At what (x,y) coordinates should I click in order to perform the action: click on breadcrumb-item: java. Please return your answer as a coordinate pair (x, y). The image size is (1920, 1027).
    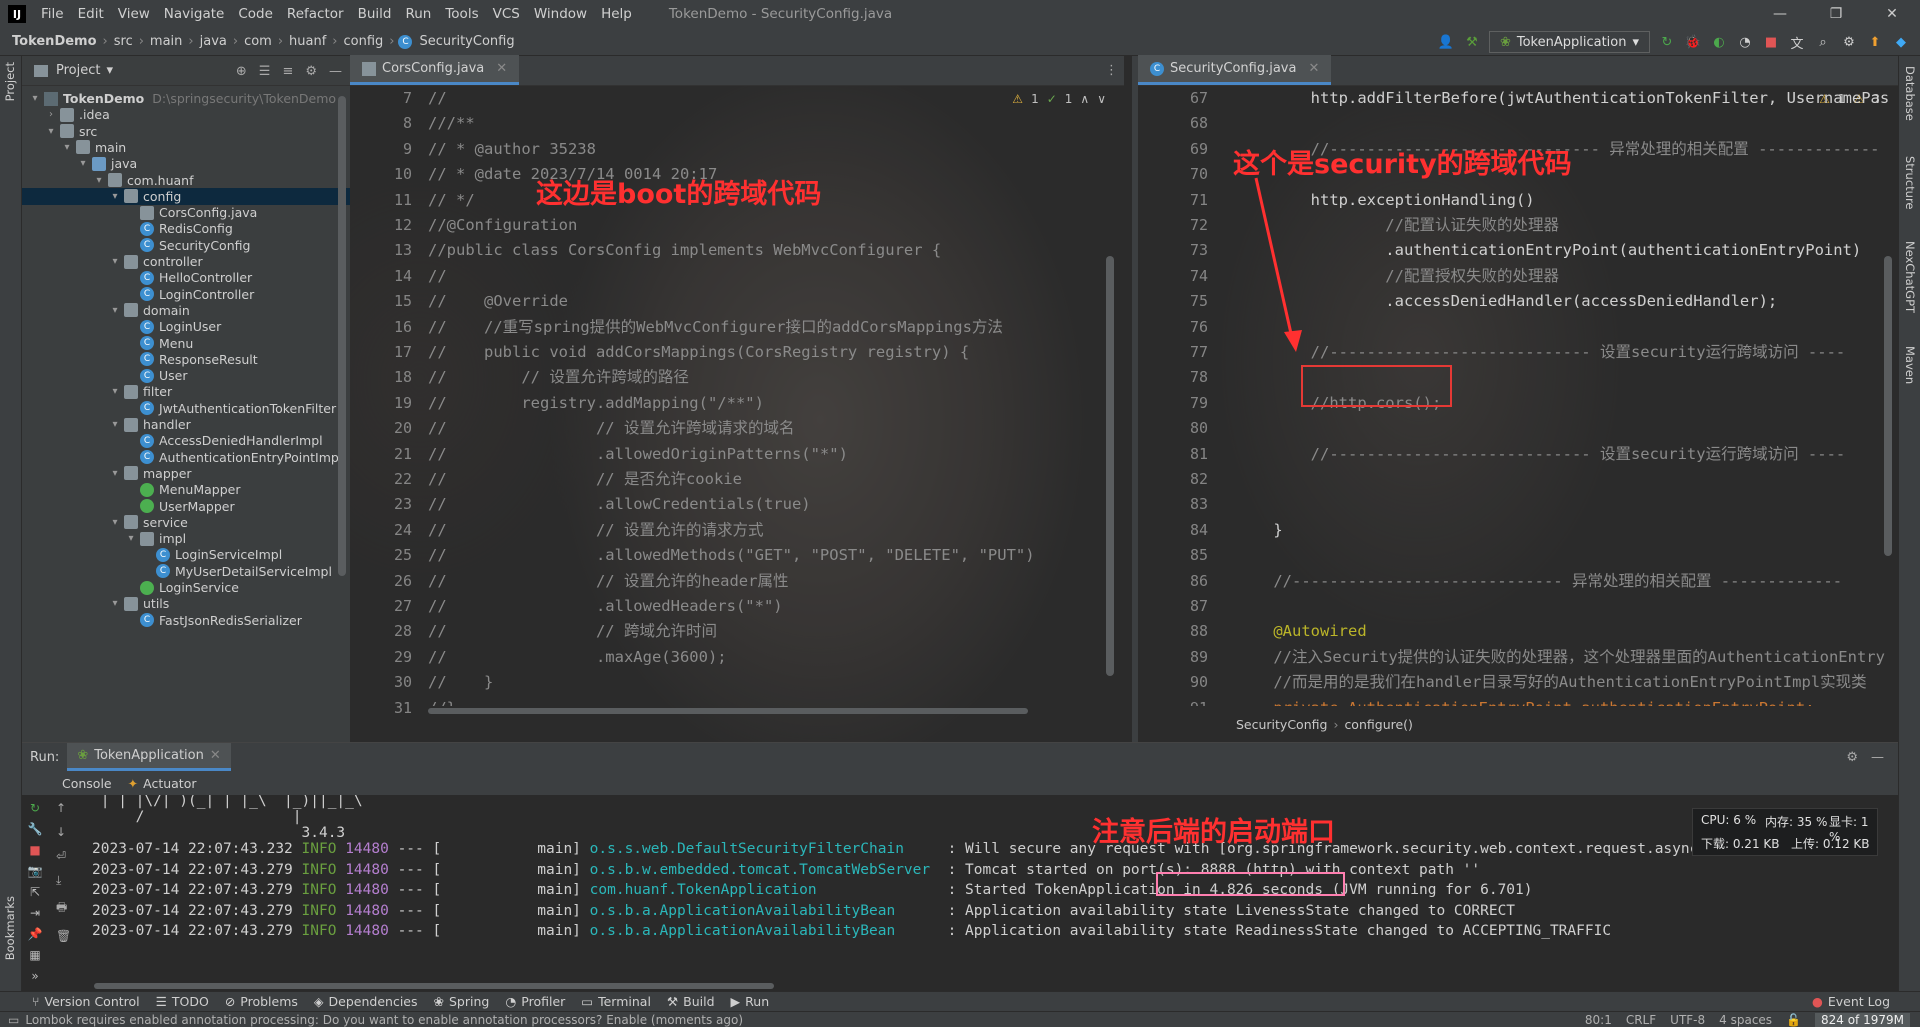
    Looking at the image, I should click on (213, 41).